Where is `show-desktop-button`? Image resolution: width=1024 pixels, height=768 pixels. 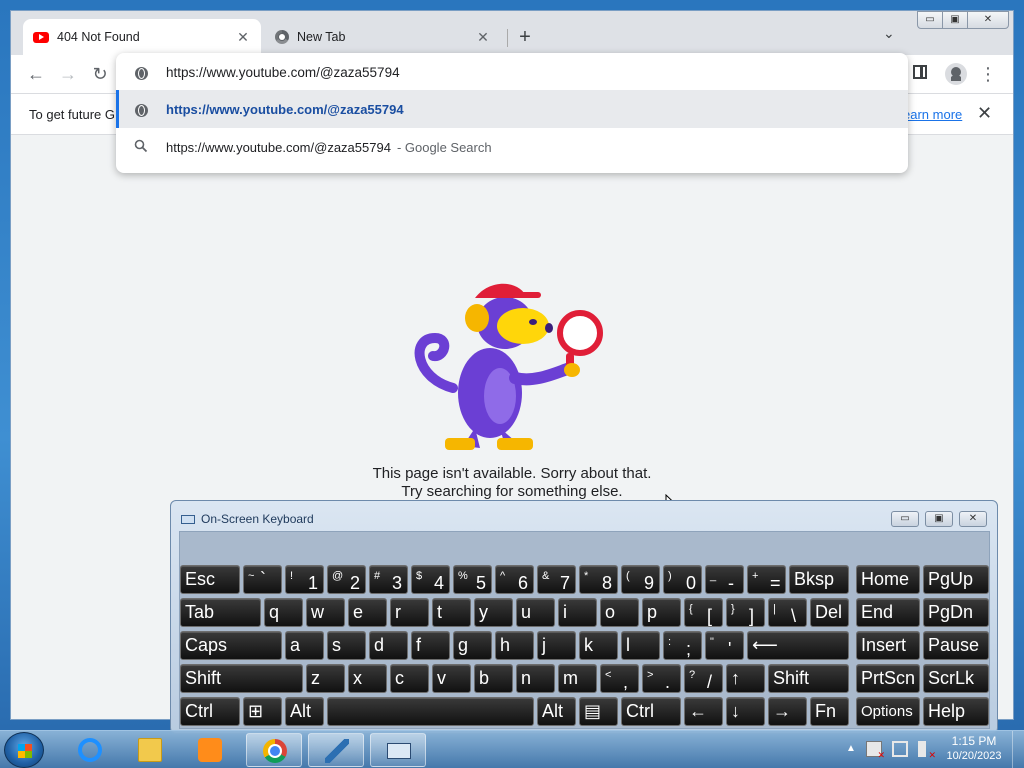
show-desktop-button is located at coordinates (1018, 749).